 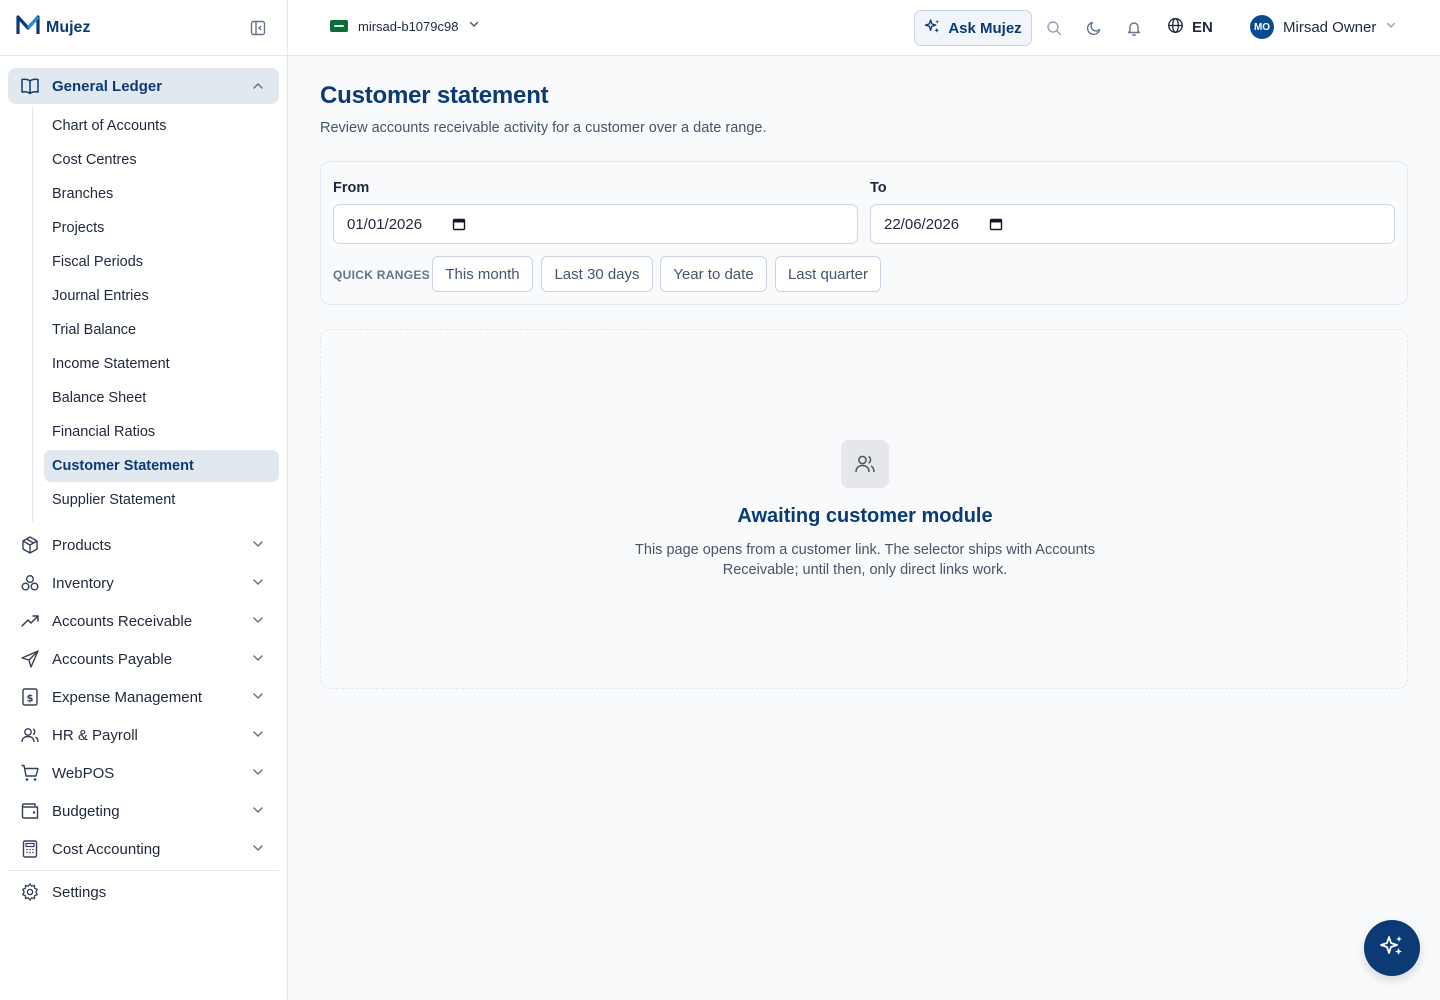 What do you see at coordinates (161, 432) in the screenshot?
I see `sidebar-item-financial-ratios: Financial Ratios` at bounding box center [161, 432].